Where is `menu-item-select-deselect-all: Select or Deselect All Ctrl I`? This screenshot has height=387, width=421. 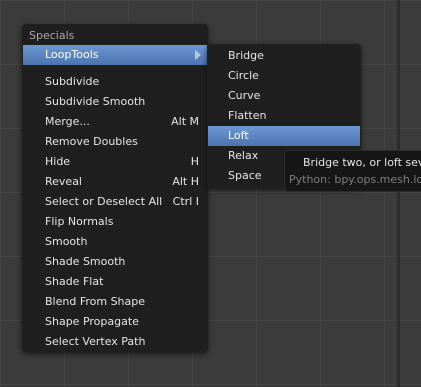
menu-item-select-deselect-all: Select or Deselect All Ctrl I is located at coordinates (115, 202).